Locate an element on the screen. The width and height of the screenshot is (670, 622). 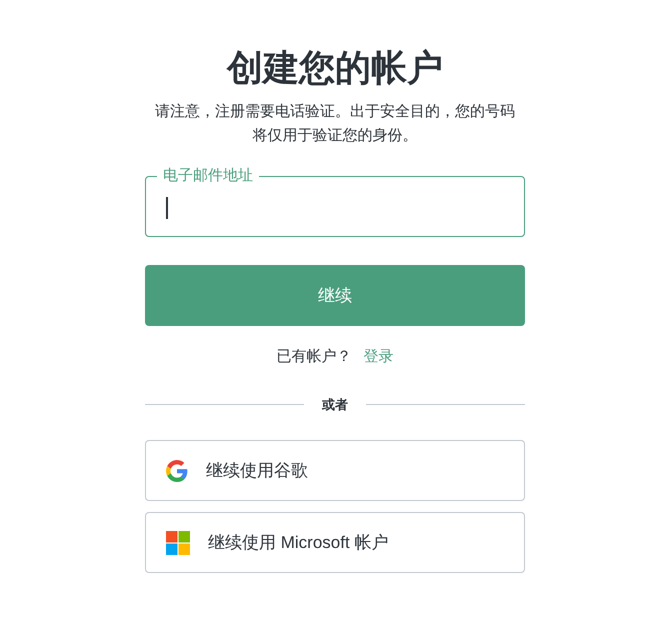
continue-button: 继续 is located at coordinates (335, 295).